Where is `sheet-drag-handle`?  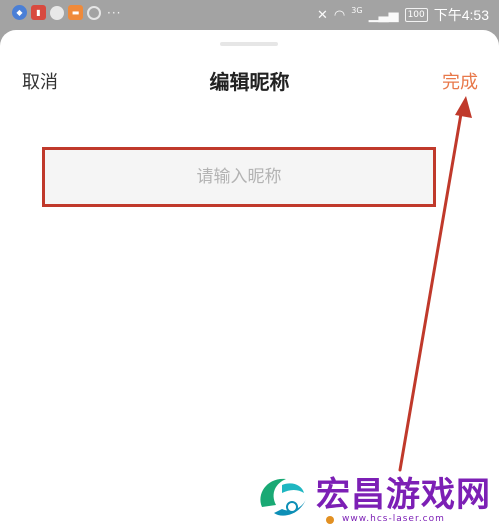 sheet-drag-handle is located at coordinates (249, 44).